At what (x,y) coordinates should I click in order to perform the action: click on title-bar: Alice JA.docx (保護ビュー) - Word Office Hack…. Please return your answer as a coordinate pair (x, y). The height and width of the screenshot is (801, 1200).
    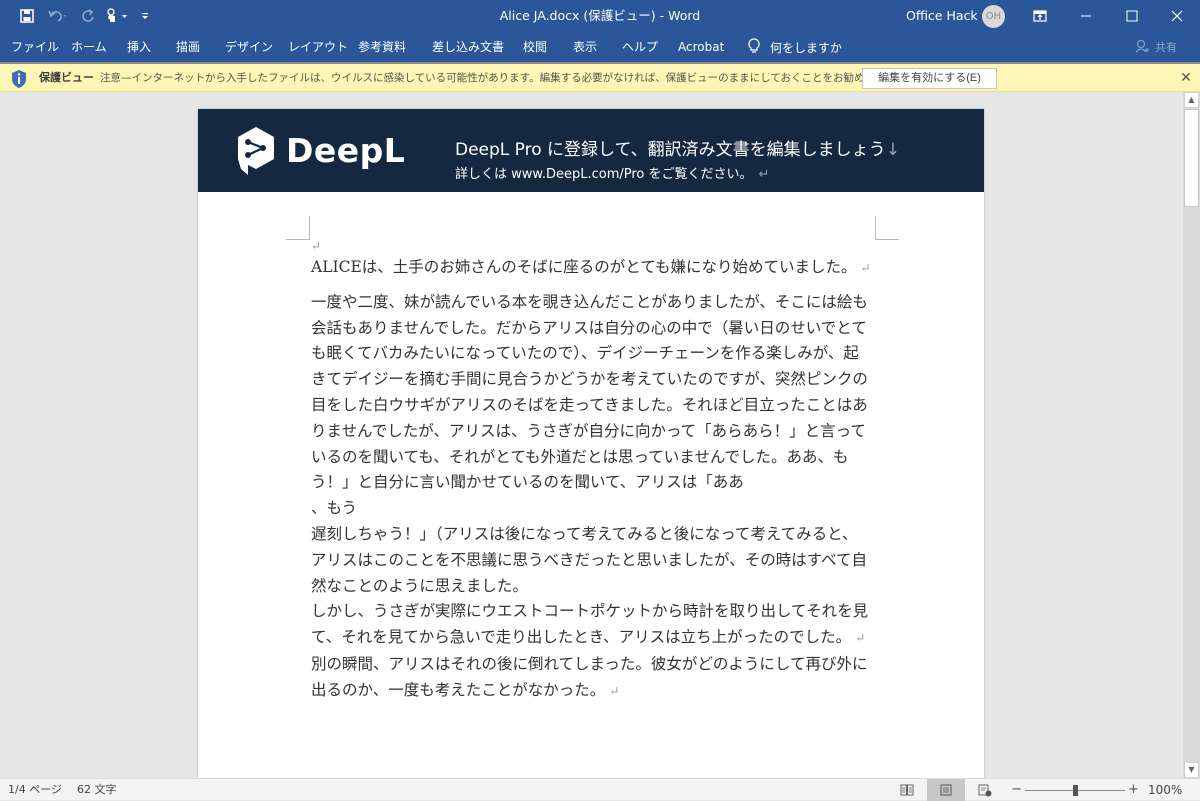
    Looking at the image, I should click on (600, 16).